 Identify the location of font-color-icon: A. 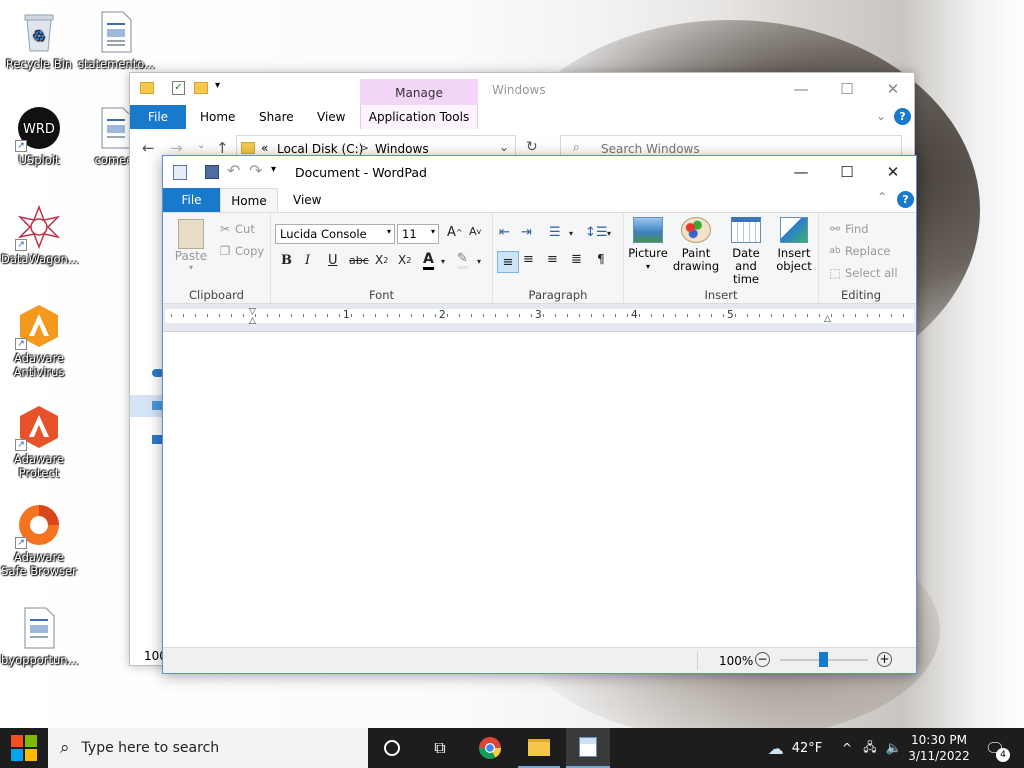
(428, 260).